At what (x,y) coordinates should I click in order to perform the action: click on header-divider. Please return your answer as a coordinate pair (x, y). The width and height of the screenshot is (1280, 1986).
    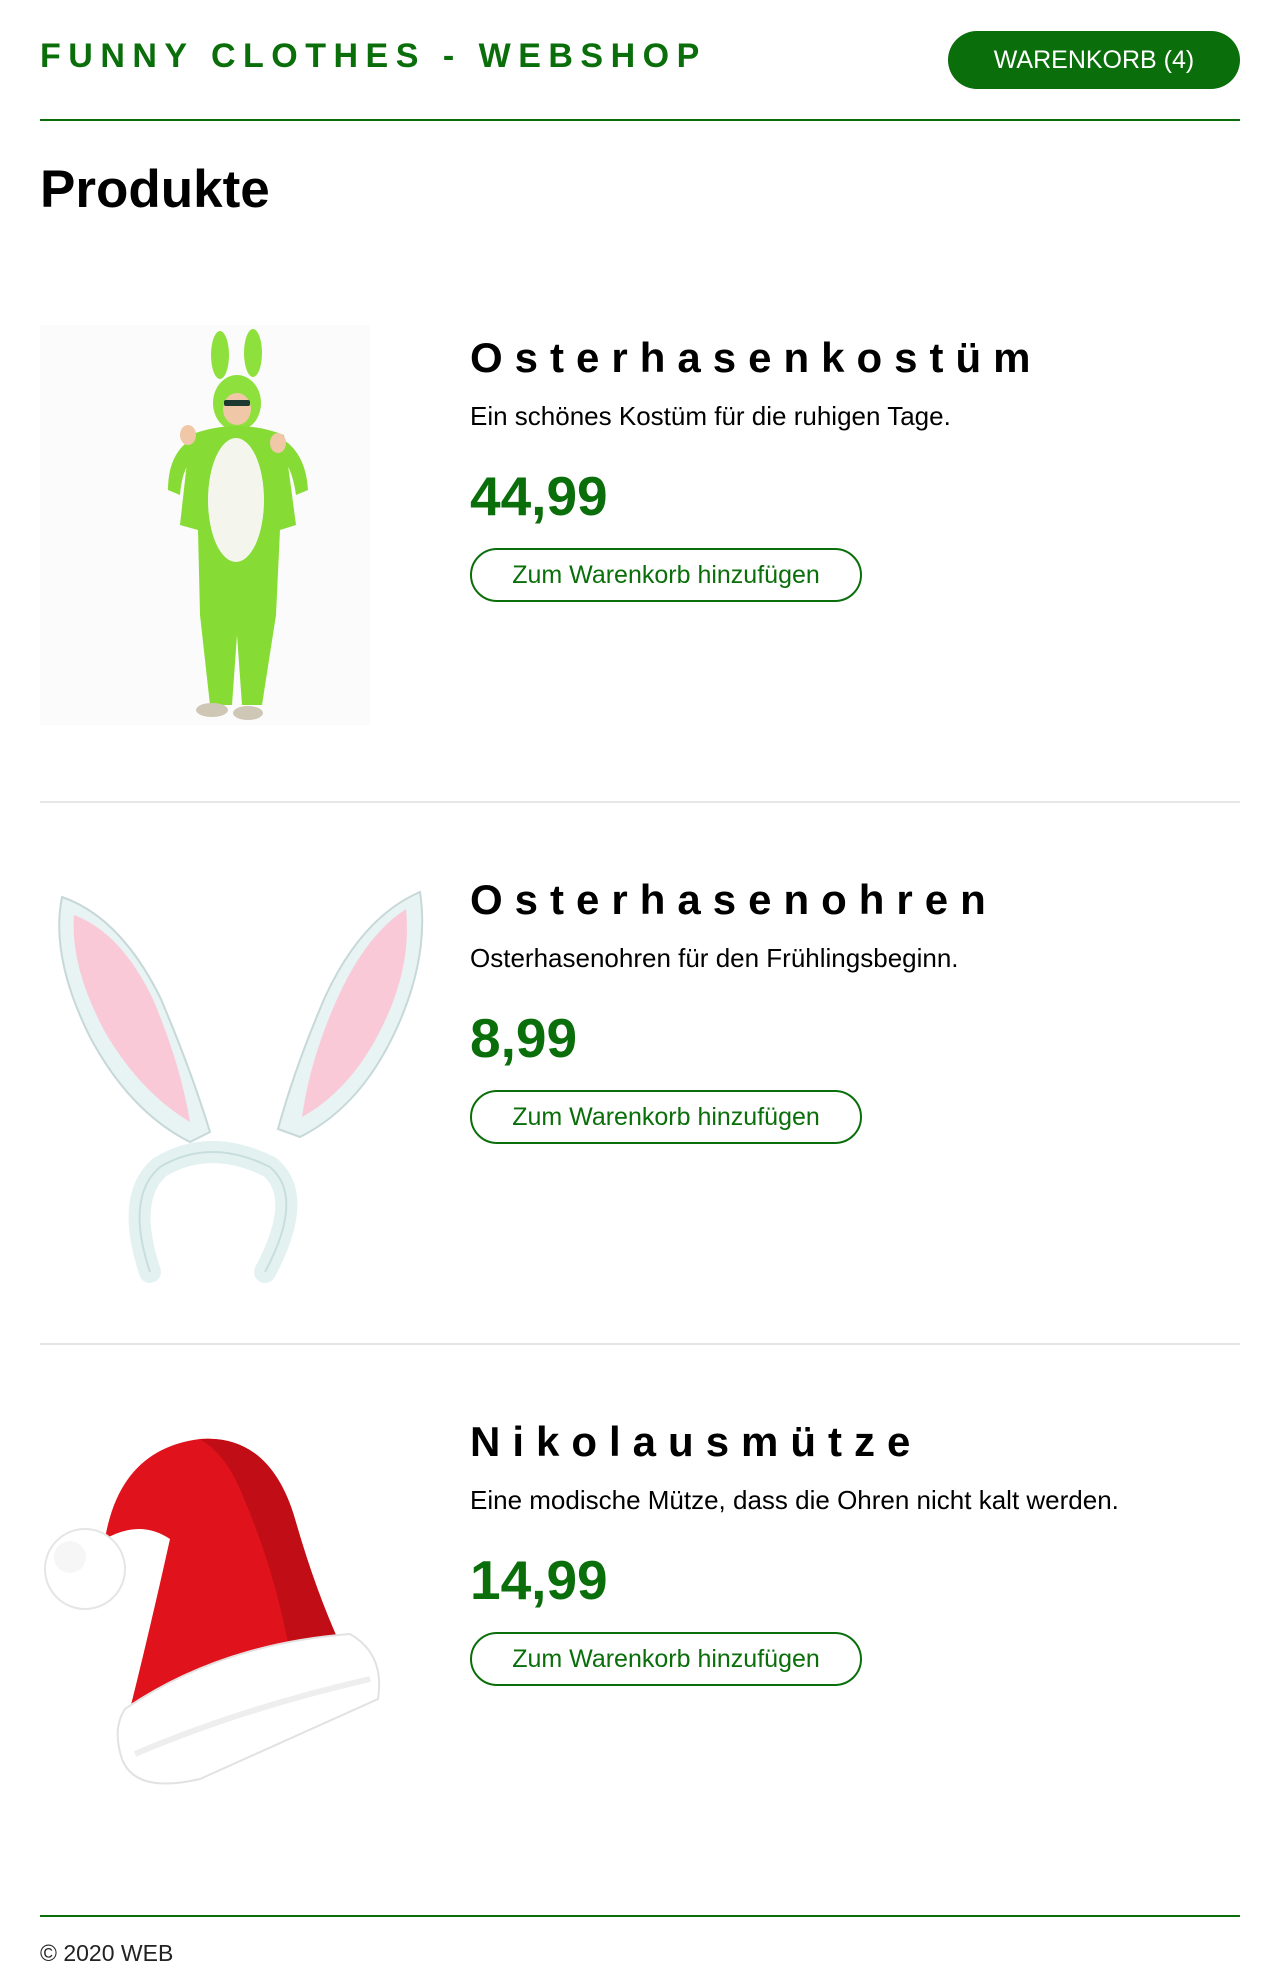
    Looking at the image, I should click on (640, 120).